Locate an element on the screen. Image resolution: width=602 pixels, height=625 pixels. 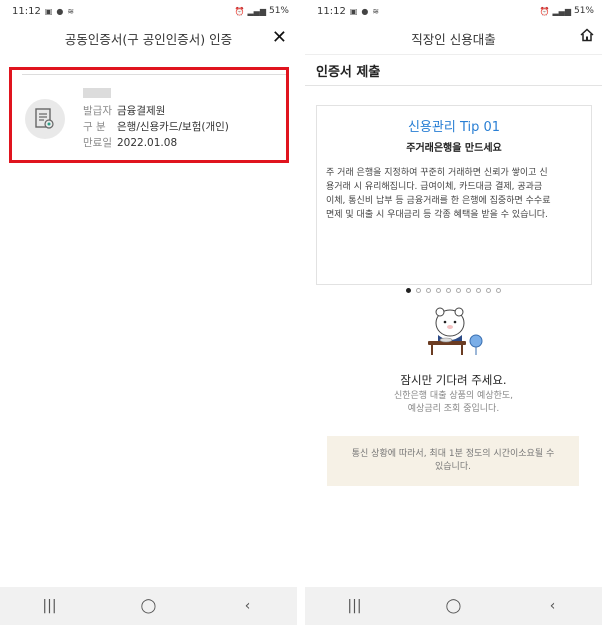
detail-value: 2022.01.08 is located at coordinates (147, 143).